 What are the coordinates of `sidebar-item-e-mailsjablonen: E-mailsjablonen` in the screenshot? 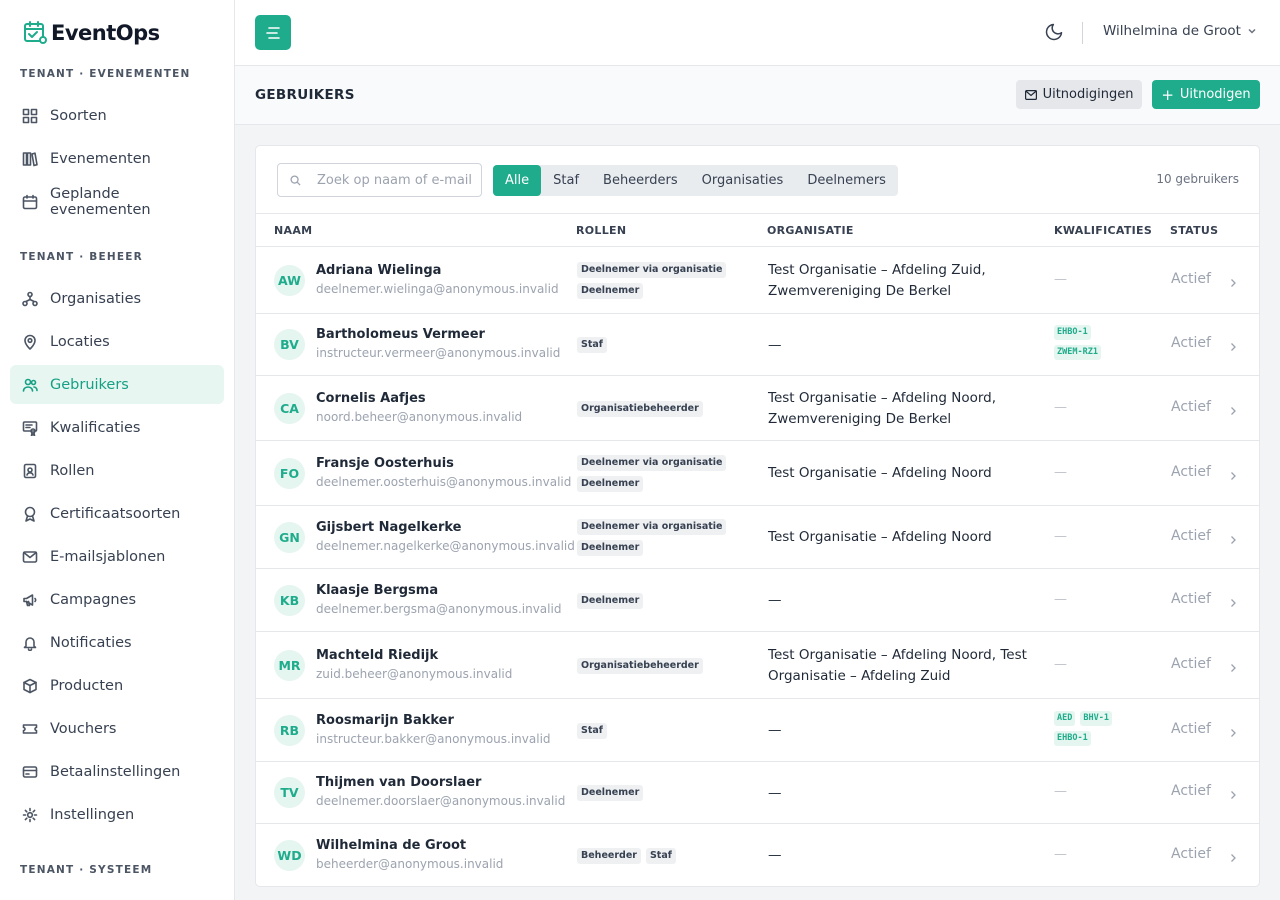 It's located at (117, 556).